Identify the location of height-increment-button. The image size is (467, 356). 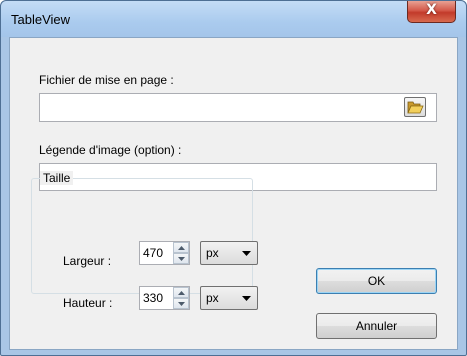
(181, 292).